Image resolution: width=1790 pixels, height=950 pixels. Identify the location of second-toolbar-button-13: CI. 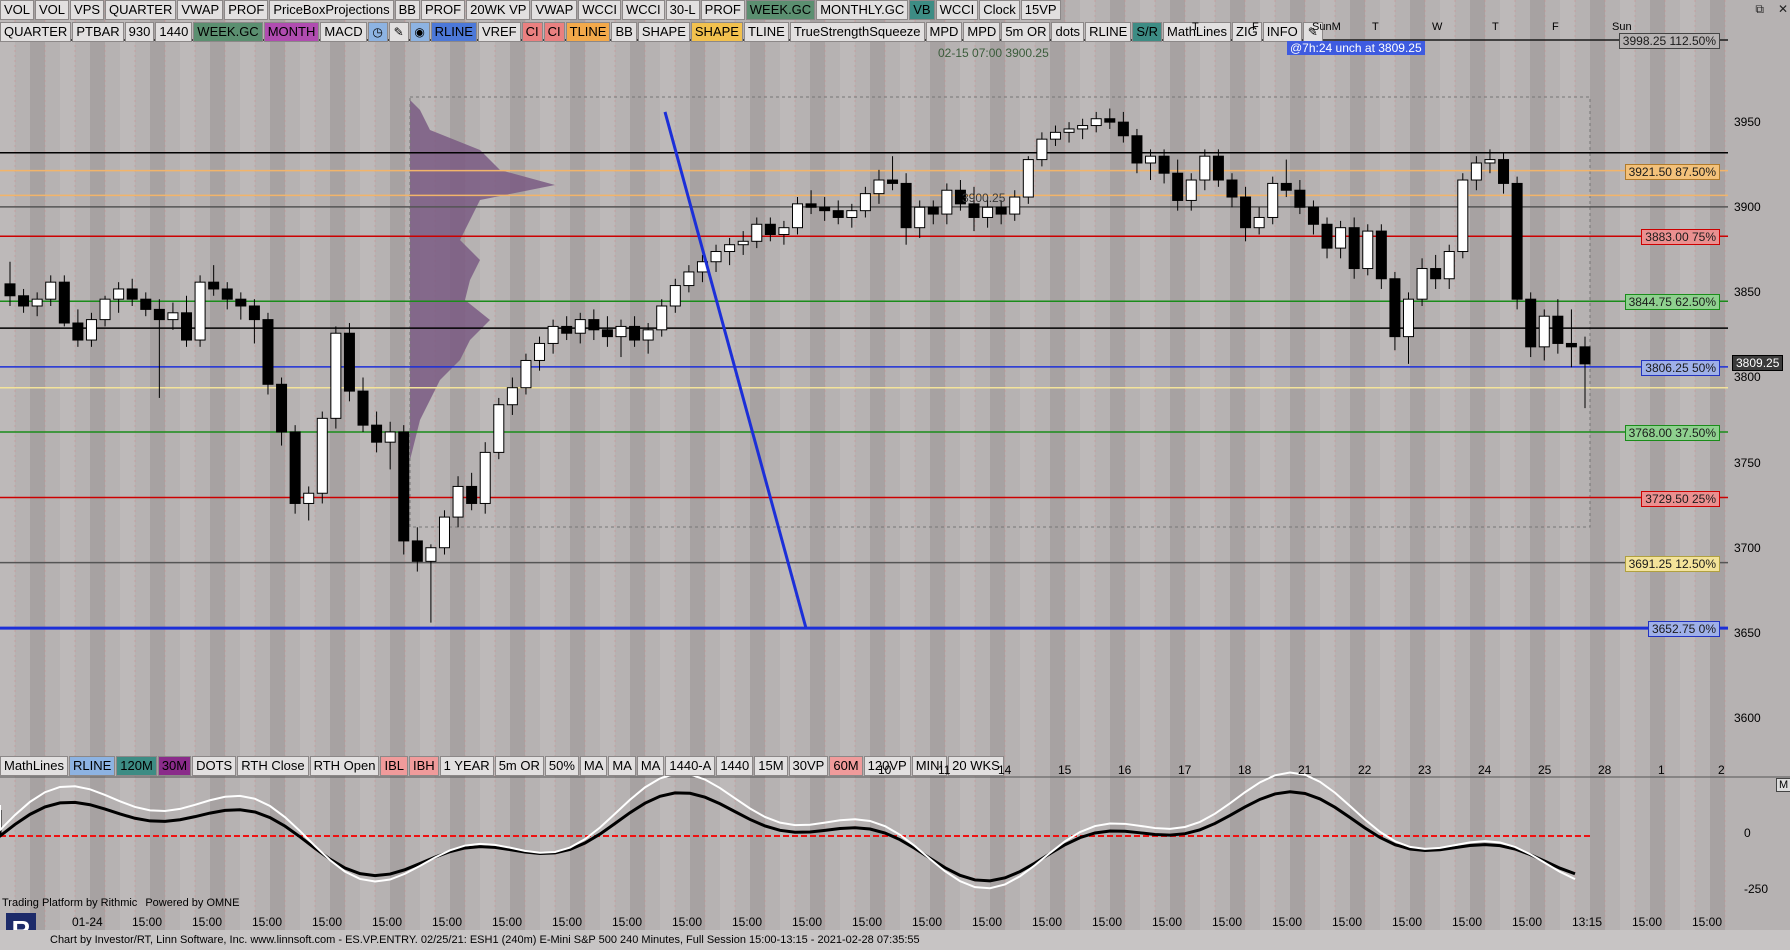
(554, 32).